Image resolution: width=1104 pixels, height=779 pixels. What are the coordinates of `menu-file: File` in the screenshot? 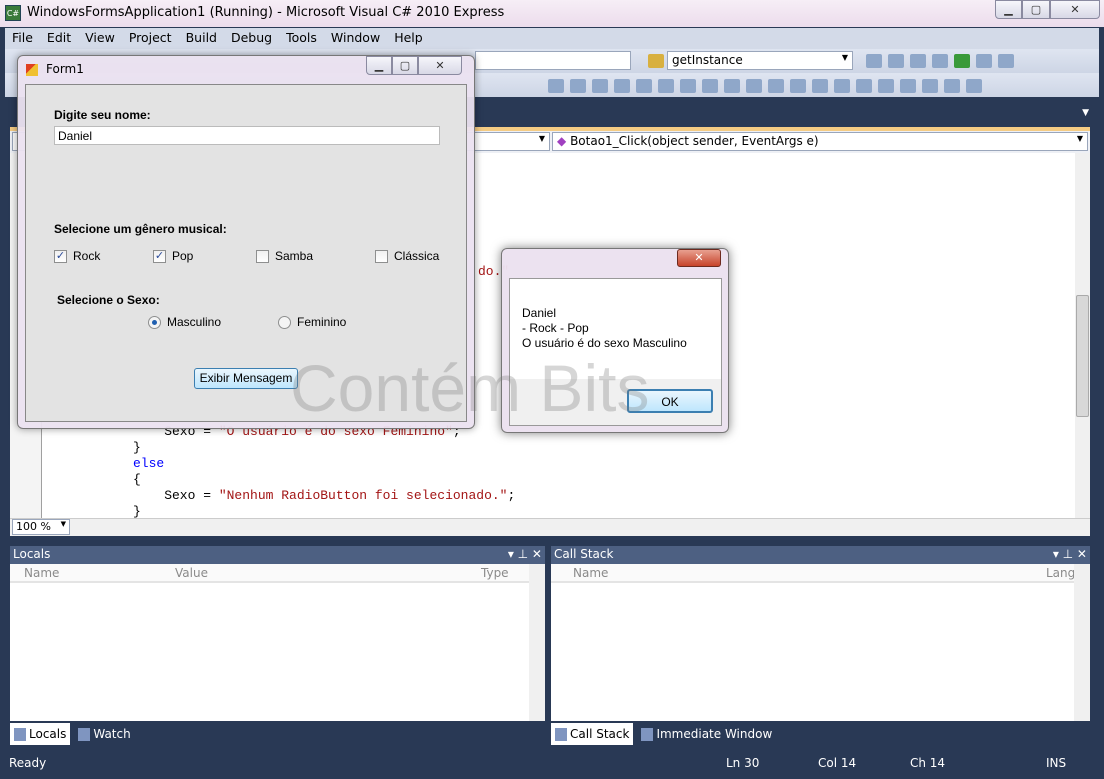 It's located at (22, 38).